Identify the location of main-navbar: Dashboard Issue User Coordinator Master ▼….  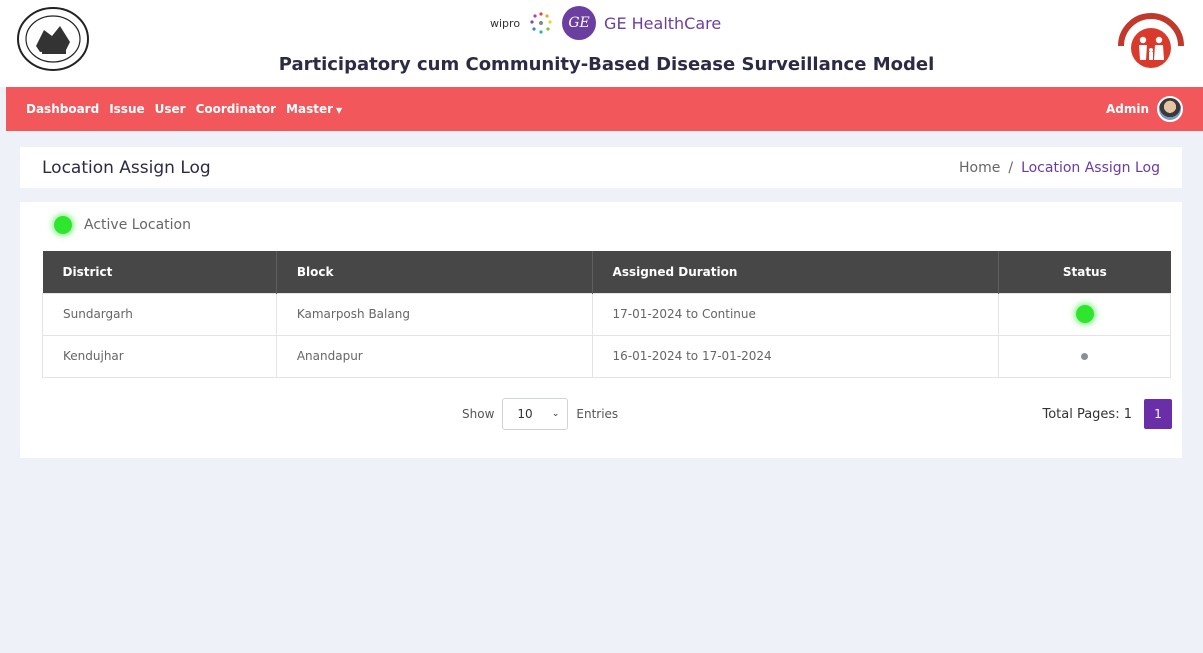
(604, 109).